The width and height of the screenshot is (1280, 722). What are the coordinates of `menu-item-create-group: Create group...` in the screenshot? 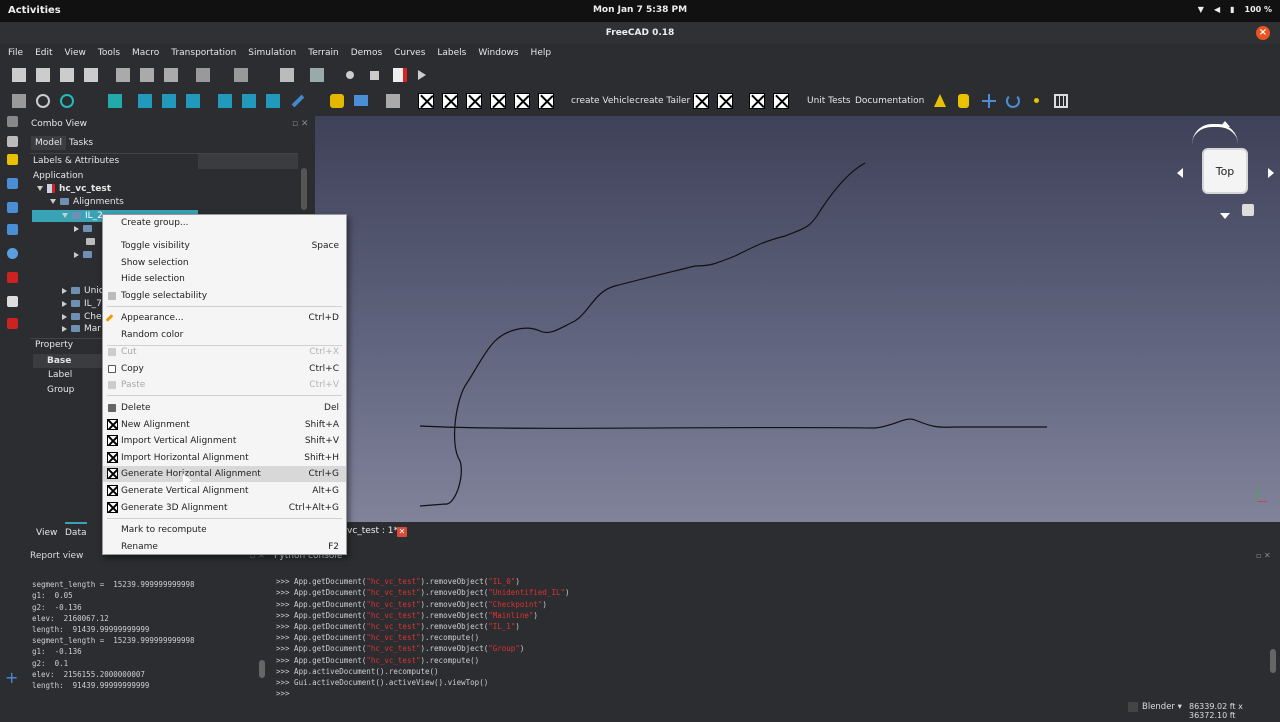 It's located at (224, 223).